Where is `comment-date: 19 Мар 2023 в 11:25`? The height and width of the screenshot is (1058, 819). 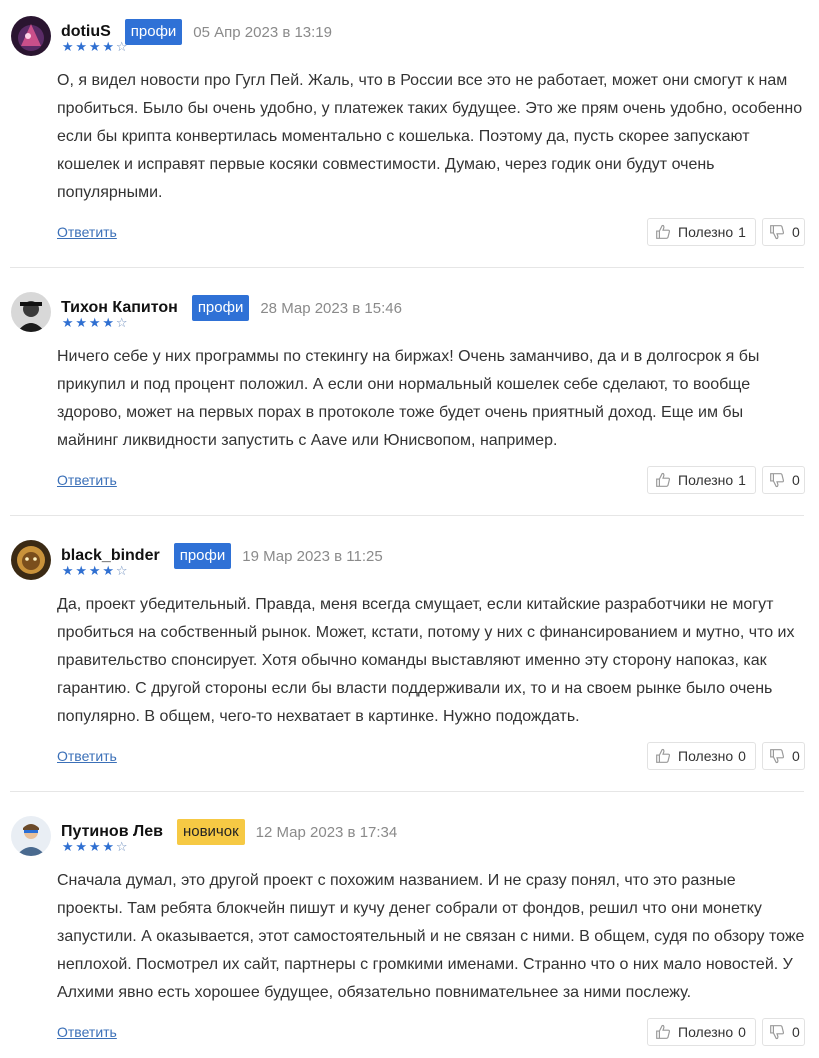 comment-date: 19 Мар 2023 в 11:25 is located at coordinates (312, 556).